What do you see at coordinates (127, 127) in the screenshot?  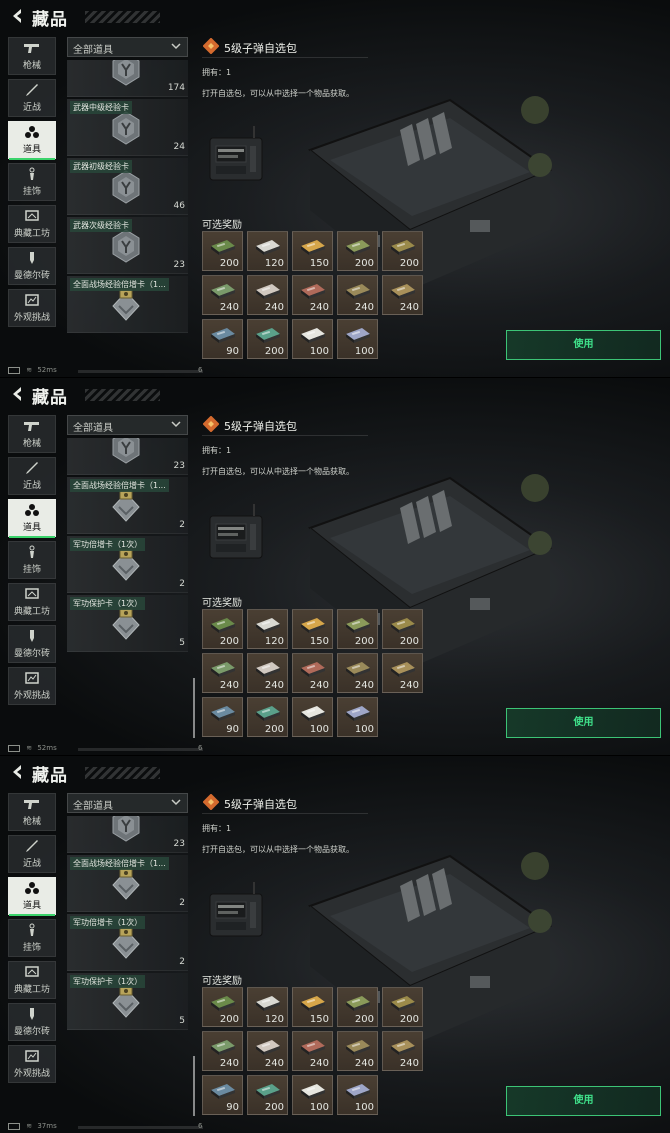 I see `item-card: 武器中级经验卡 24` at bounding box center [127, 127].